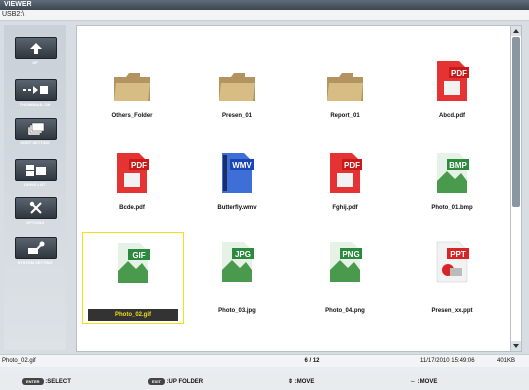 The height and width of the screenshot is (390, 529). What do you see at coordinates (18, 4) in the screenshot?
I see `app-title: VIEWER` at bounding box center [18, 4].